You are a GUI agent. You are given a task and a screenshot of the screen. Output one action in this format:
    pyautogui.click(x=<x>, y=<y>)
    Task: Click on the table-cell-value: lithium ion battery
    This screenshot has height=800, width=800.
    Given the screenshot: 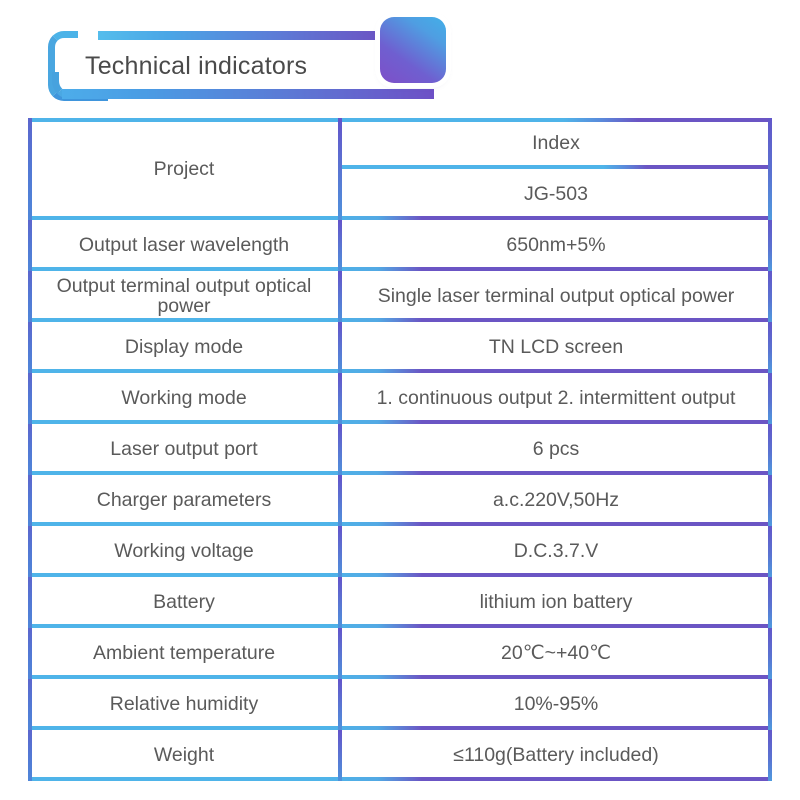 What is the action you would take?
    pyautogui.click(x=556, y=602)
    